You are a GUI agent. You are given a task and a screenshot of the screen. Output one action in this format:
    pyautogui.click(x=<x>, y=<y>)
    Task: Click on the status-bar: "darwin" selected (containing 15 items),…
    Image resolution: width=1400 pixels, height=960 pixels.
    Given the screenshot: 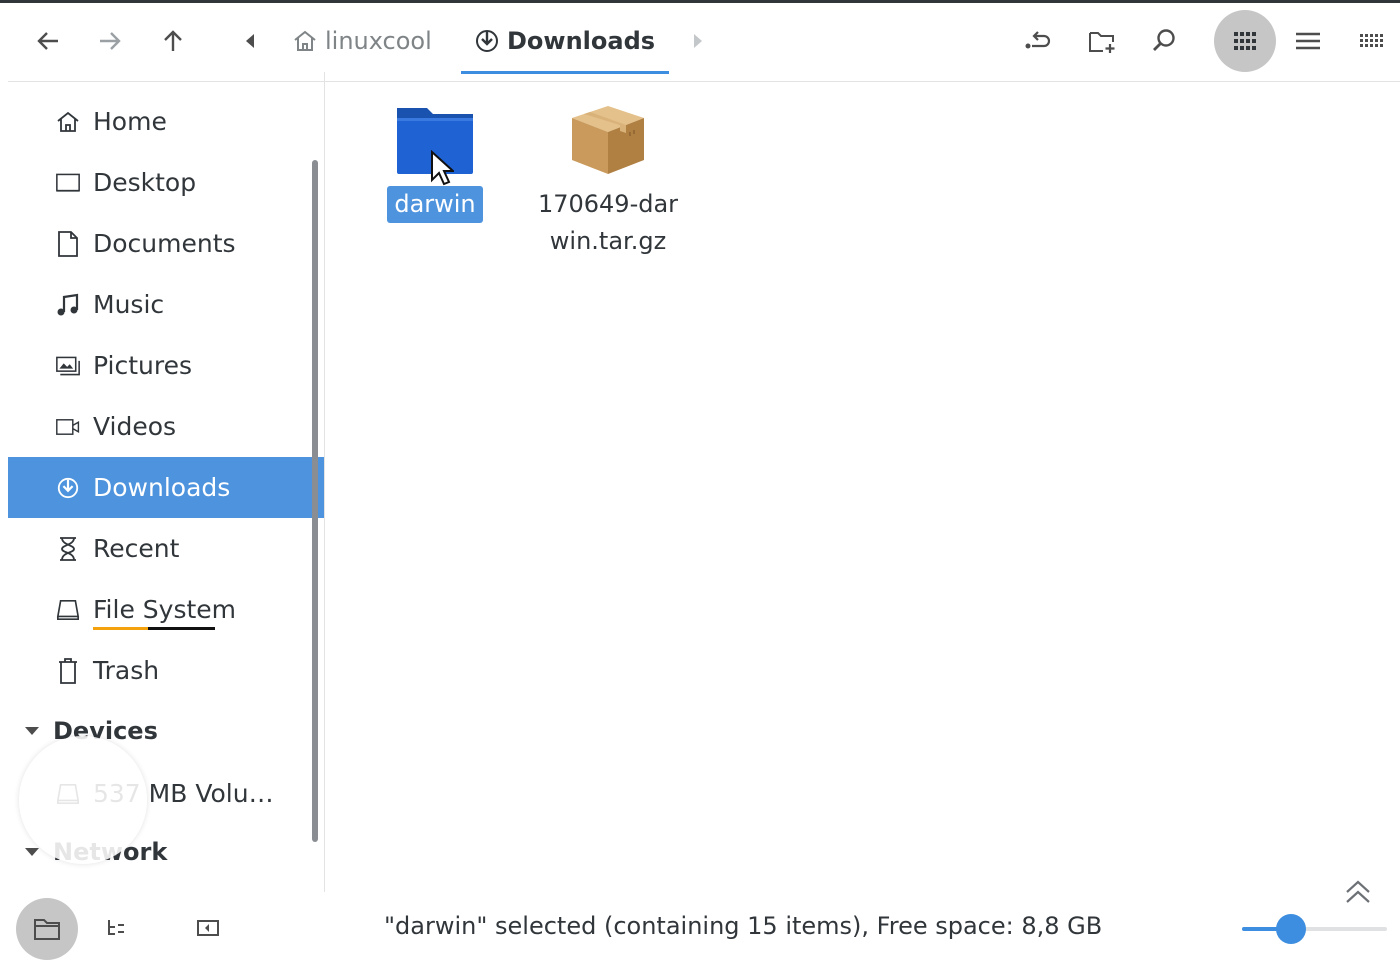 What is the action you would take?
    pyautogui.click(x=700, y=926)
    